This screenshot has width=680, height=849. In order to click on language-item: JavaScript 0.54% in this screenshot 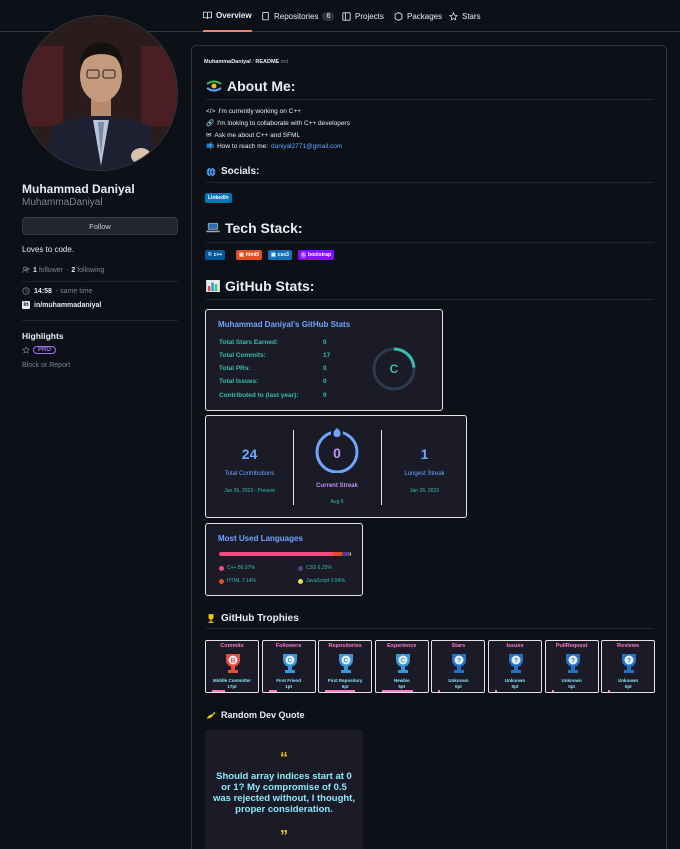, I will do `click(321, 581)`.